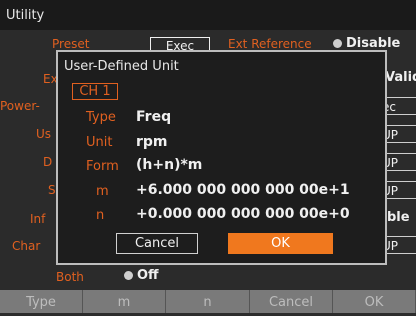  What do you see at coordinates (121, 66) in the screenshot?
I see `dialog-title: User-Defined Unit` at bounding box center [121, 66].